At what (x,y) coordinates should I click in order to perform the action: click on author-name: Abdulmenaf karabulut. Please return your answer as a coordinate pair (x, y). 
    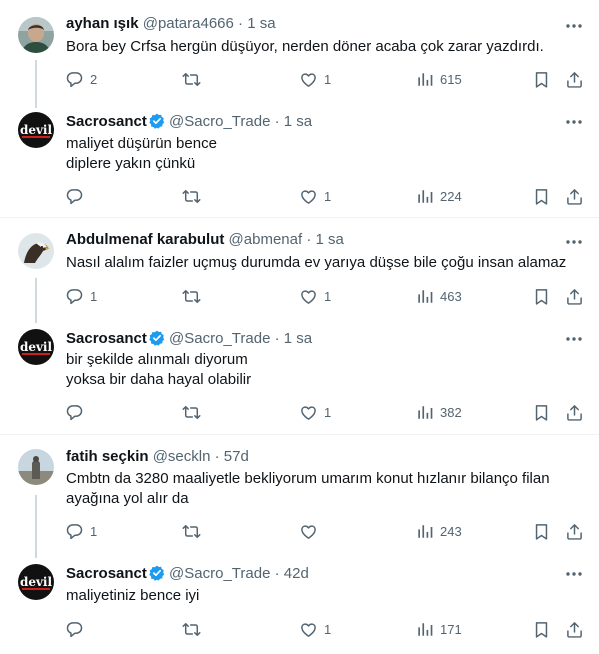
    Looking at the image, I should click on (145, 239).